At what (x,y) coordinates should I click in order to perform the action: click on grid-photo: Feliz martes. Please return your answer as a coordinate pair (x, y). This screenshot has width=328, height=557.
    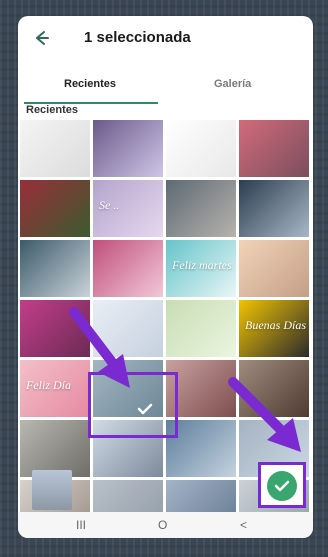
    Looking at the image, I should click on (201, 268).